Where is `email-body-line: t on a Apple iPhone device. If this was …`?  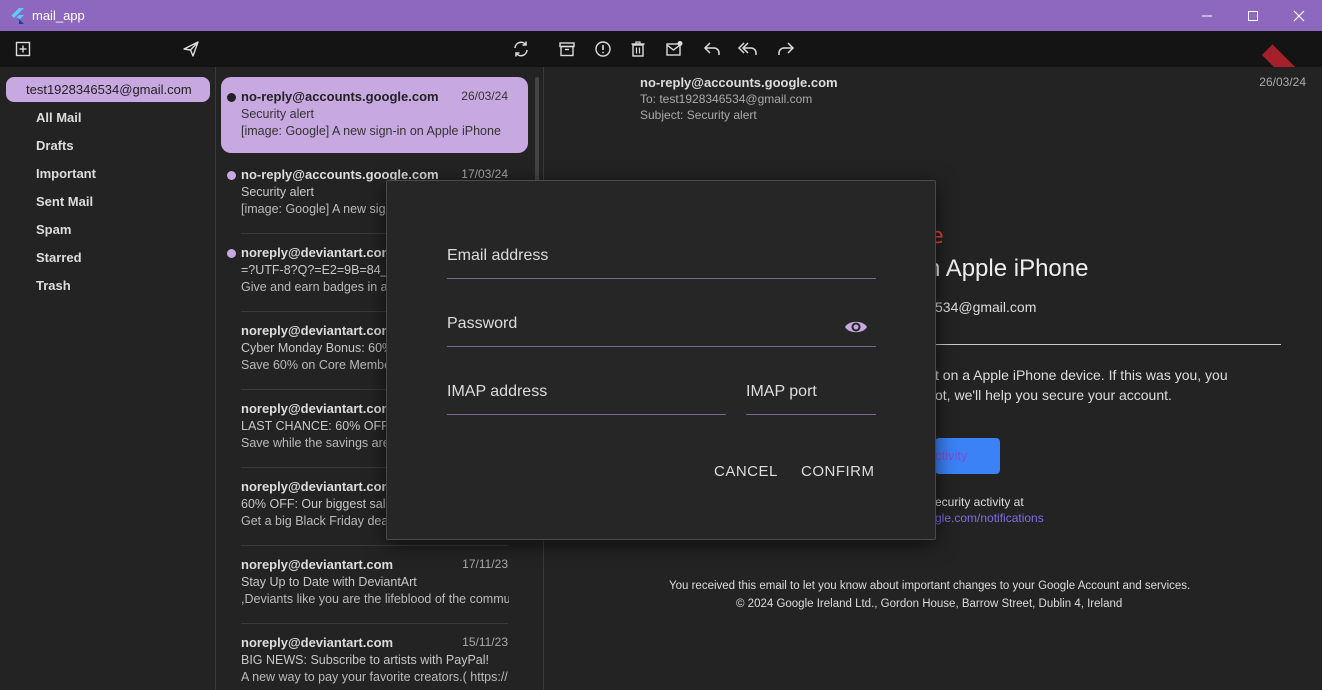
email-body-line: t on a Apple iPhone device. If this was … is located at coordinates (1081, 375).